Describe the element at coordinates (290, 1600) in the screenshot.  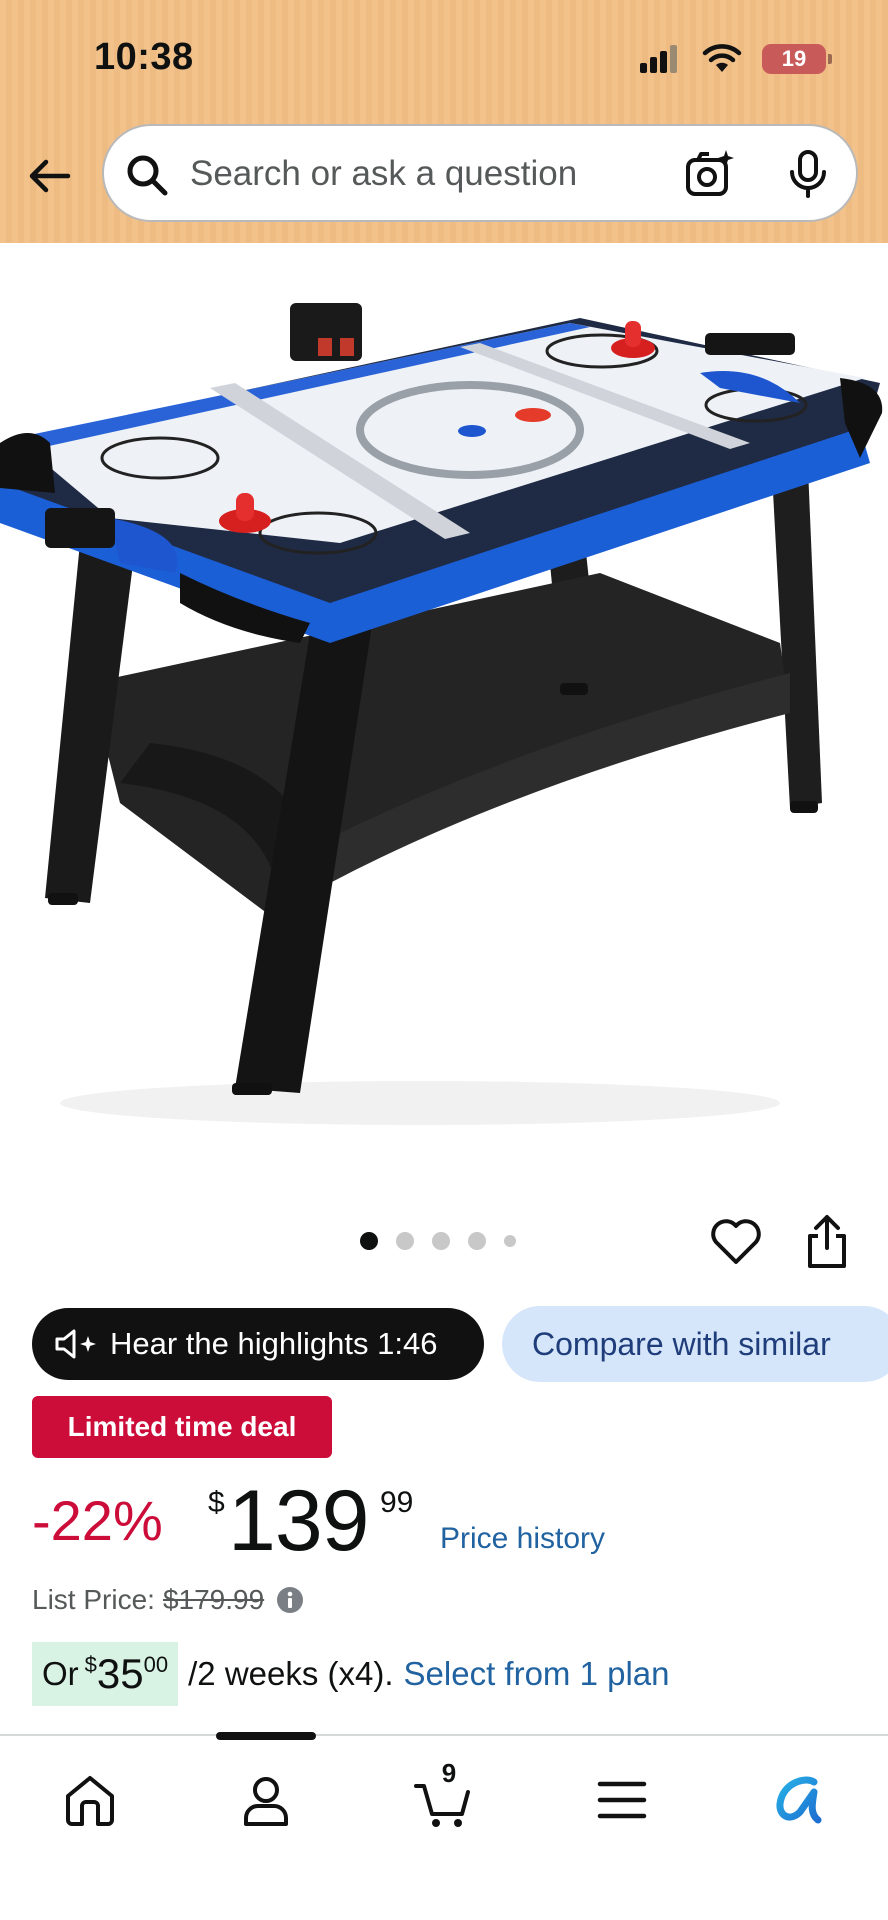
I see `info-icon` at that location.